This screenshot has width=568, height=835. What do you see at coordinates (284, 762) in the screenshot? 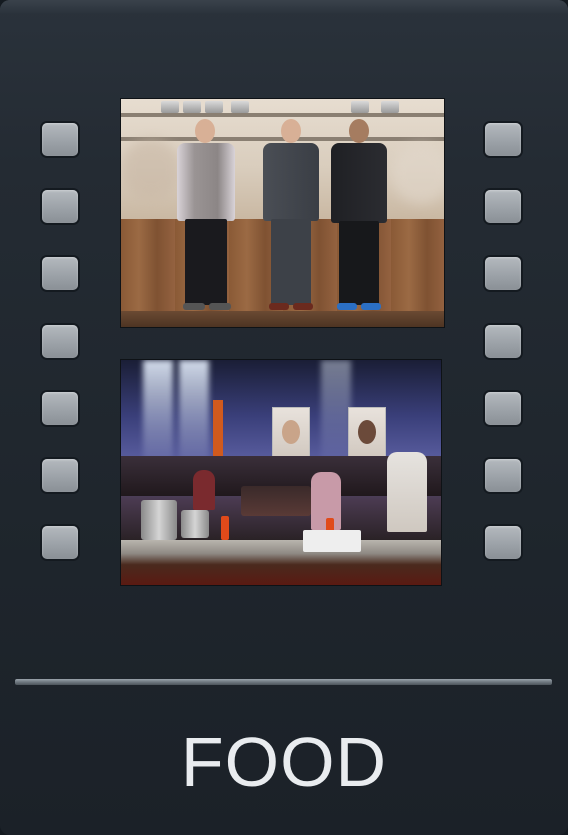
I see `category-title: FOOD` at bounding box center [284, 762].